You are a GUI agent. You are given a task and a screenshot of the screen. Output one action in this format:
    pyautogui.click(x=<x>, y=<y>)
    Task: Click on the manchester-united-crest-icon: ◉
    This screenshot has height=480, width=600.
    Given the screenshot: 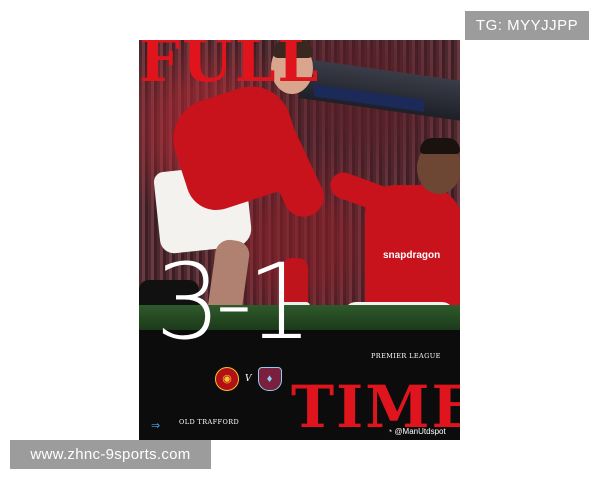 What is the action you would take?
    pyautogui.click(x=227, y=379)
    